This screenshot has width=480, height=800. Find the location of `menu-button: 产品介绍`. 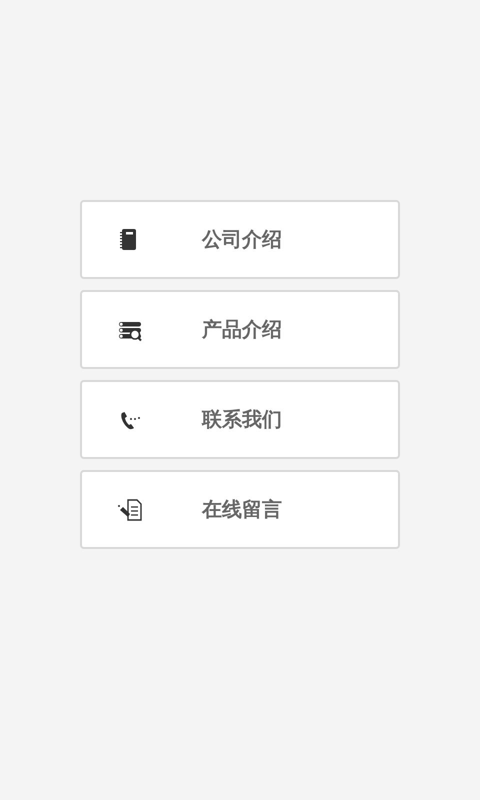

menu-button: 产品介绍 is located at coordinates (240, 329).